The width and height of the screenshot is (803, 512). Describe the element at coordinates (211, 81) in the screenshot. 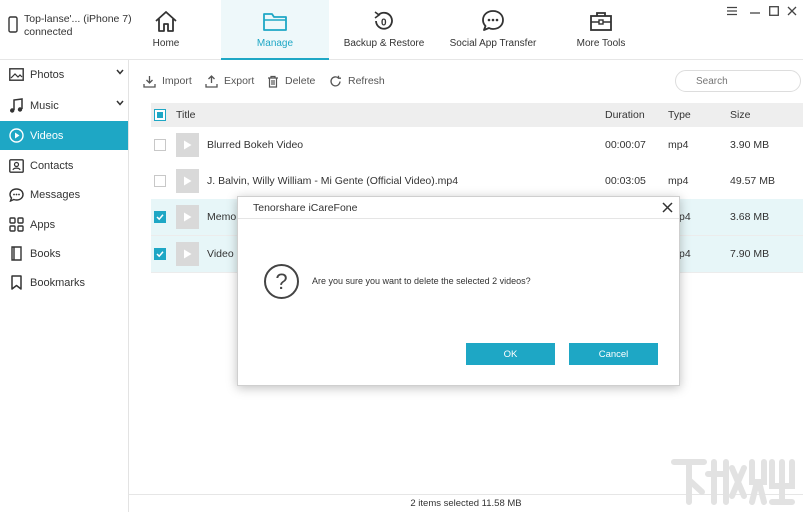

I see `export-icon` at that location.